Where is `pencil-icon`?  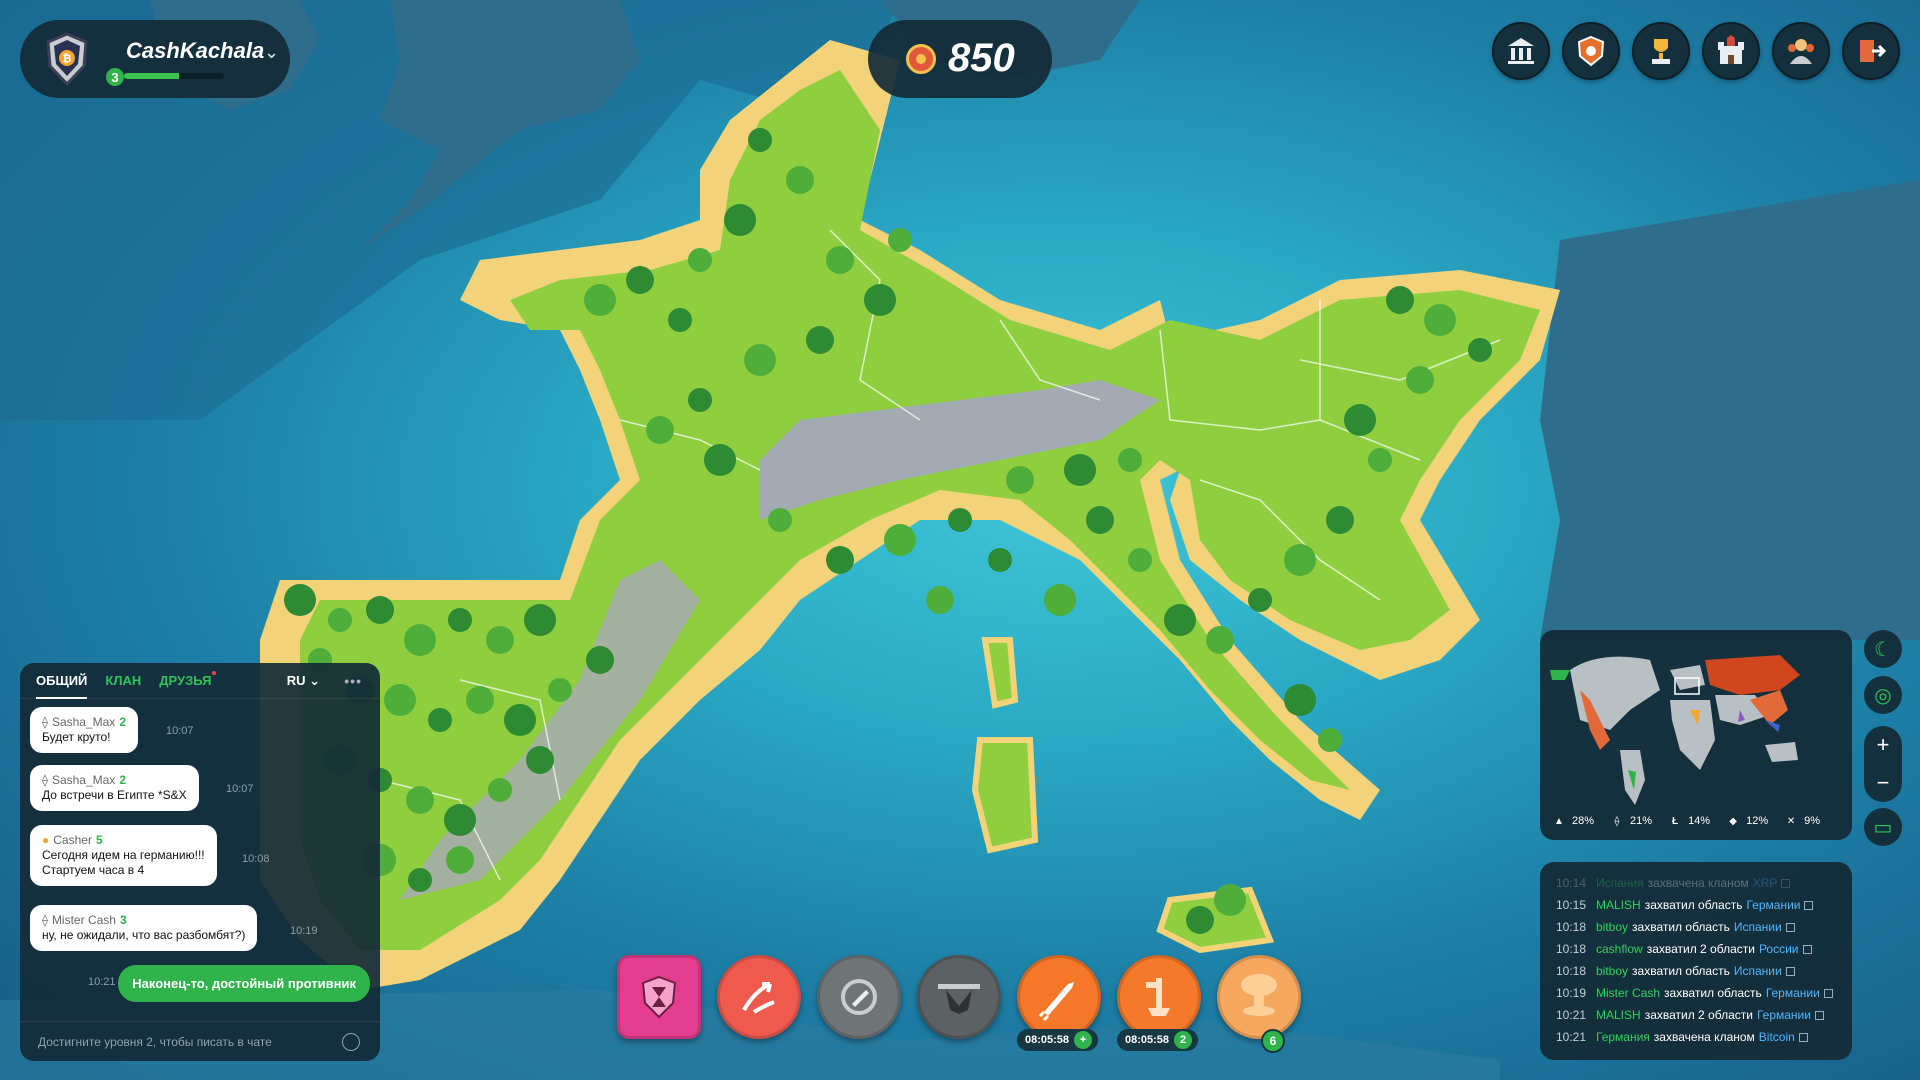 pencil-icon is located at coordinates (859, 997).